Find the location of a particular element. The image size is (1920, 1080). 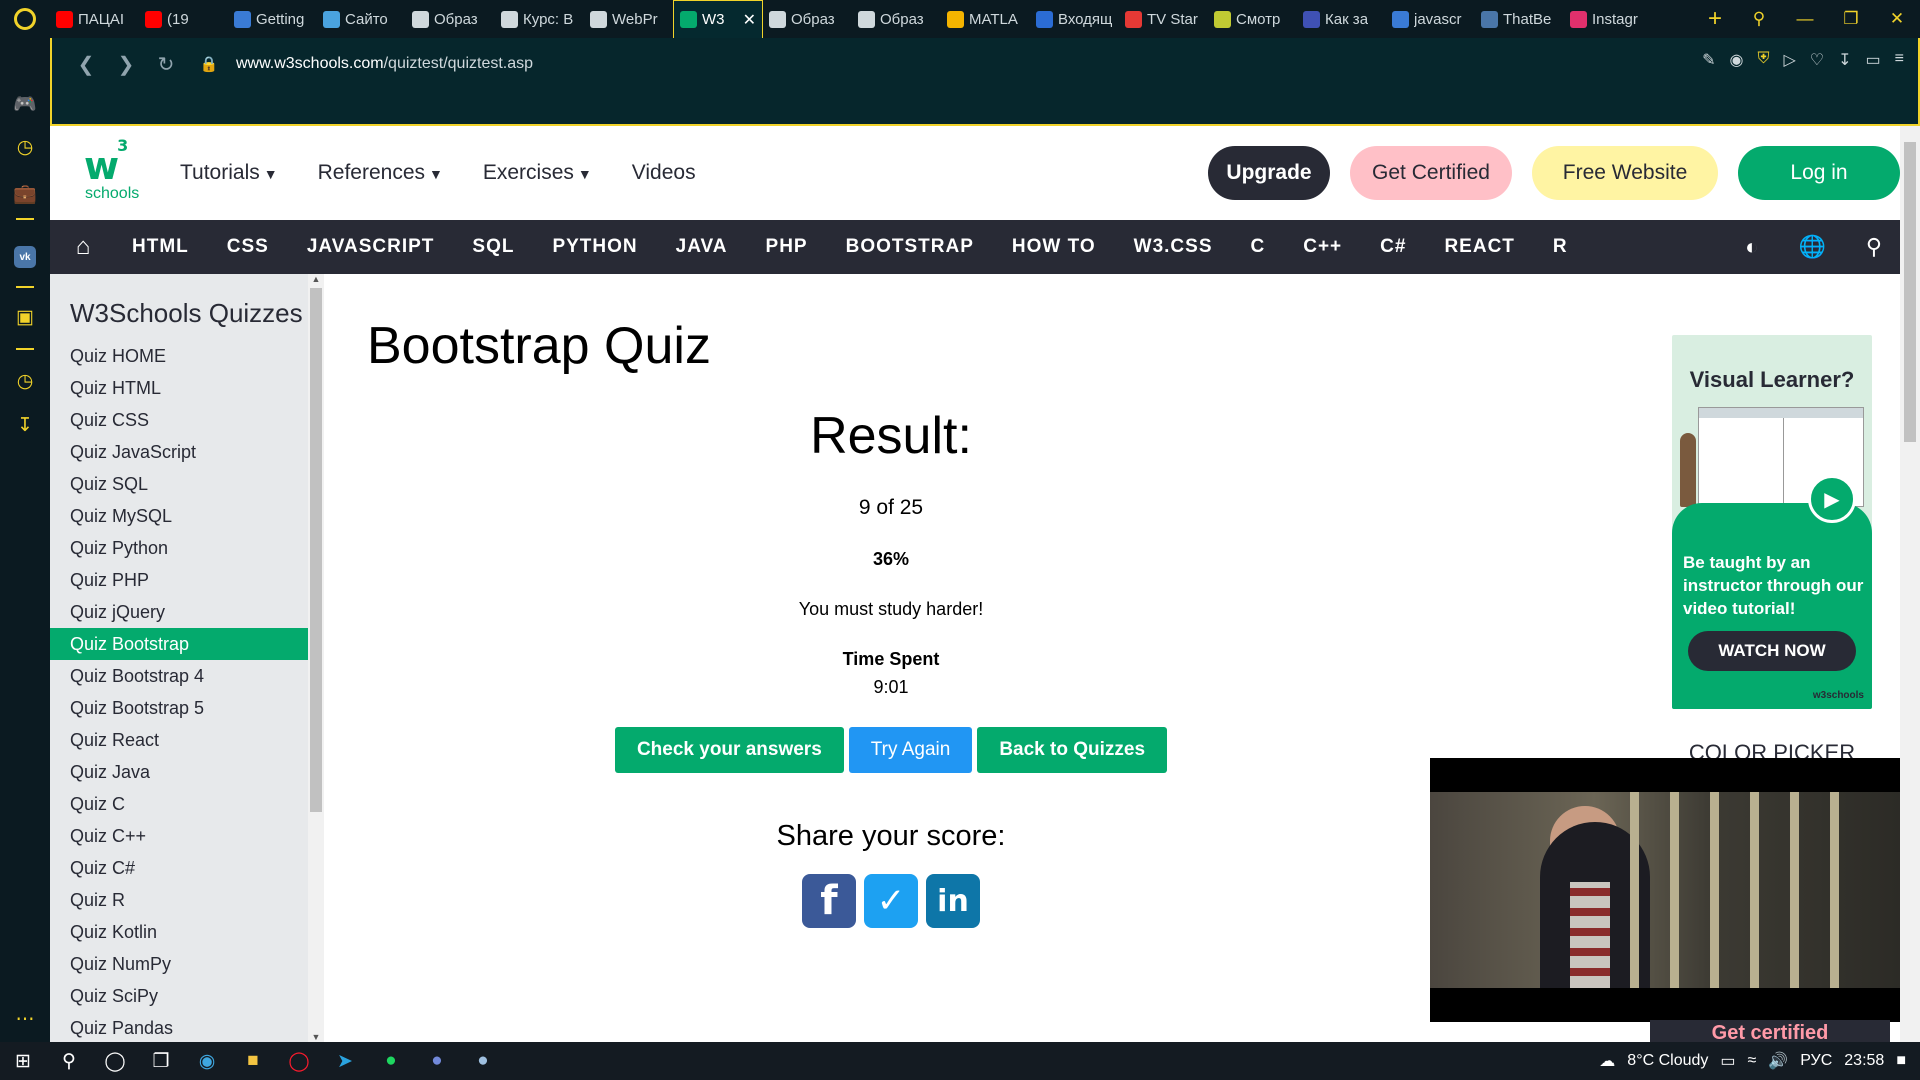

free-website-button: Free Website is located at coordinates (1625, 173).